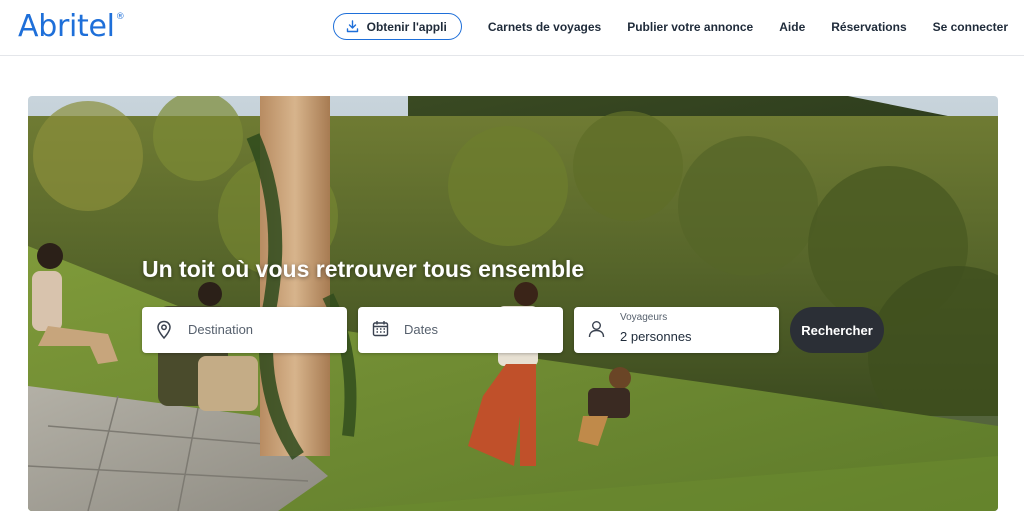 Image resolution: width=1024 pixels, height=530 pixels. I want to click on travelers-field: Voyageurs 2 personnes, so click(676, 330).